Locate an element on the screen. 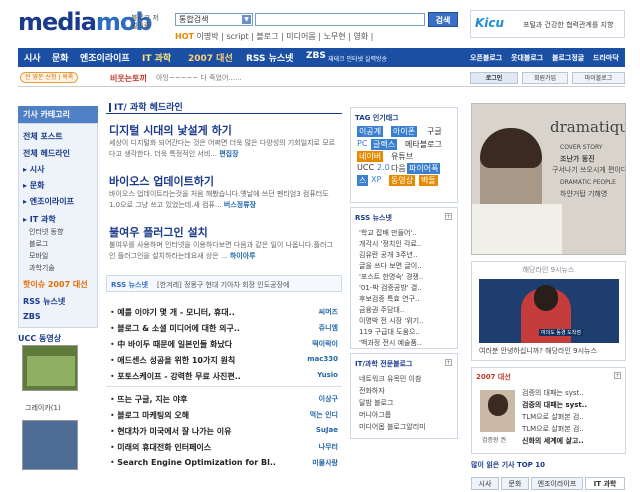 This screenshot has width=640, height=492. list-item-author: 미물사랑 is located at coordinates (318, 463).